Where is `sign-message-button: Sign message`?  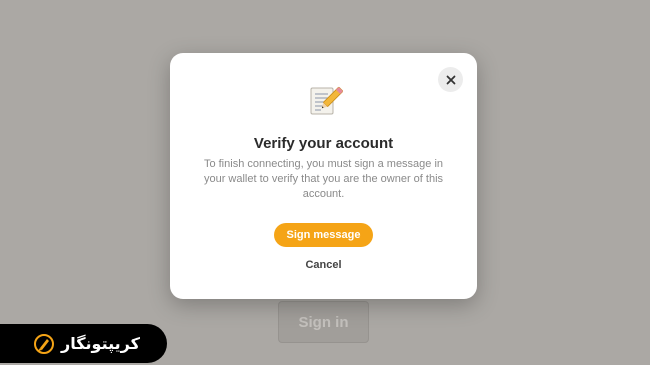
sign-message-button: Sign message is located at coordinates (323, 235).